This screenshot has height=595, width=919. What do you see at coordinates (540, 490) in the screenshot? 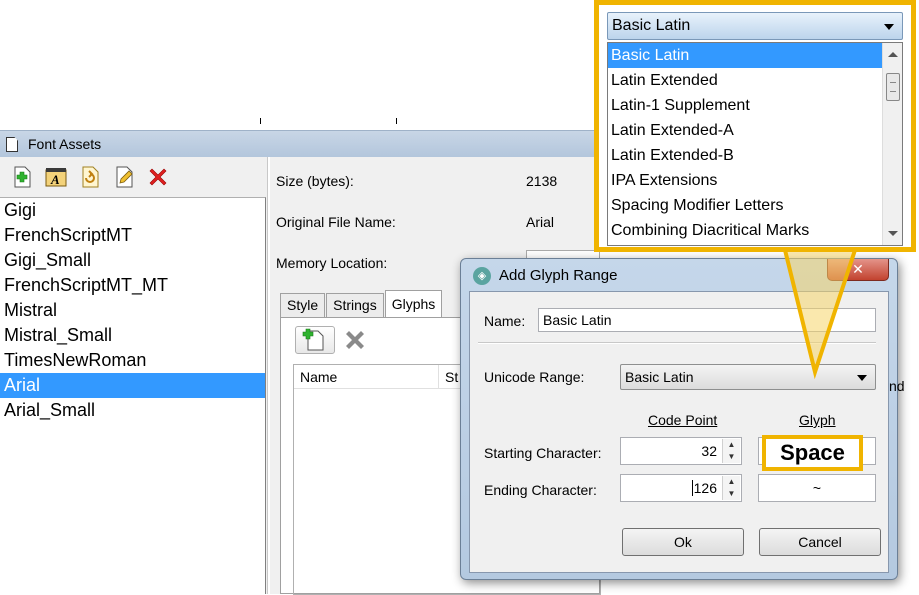
I see `ending-character-label: Ending Character:` at bounding box center [540, 490].